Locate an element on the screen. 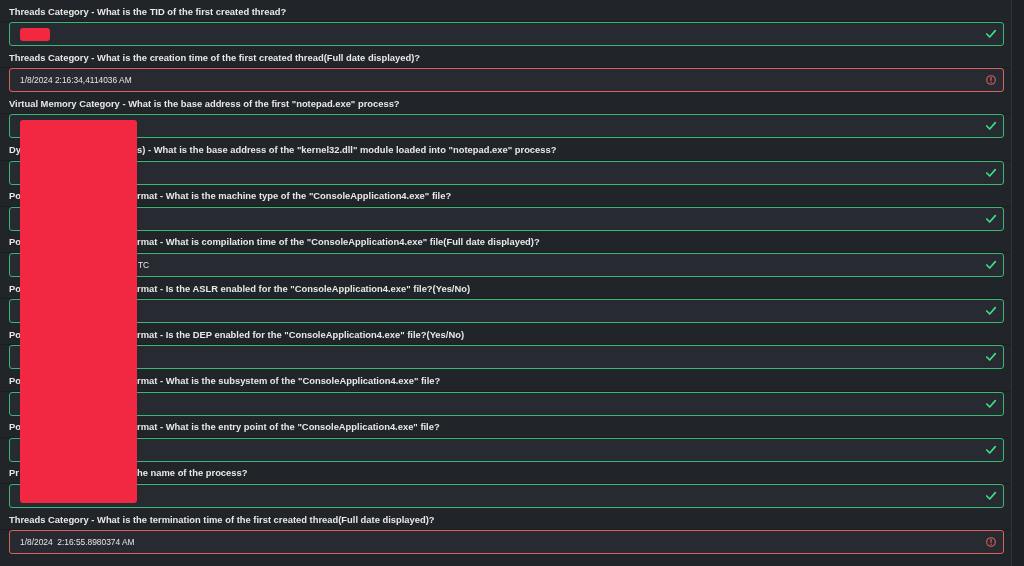 Image resolution: width=1024 pixels, height=566 pixels. question-label: Threads Category - What is the creation time of the first created thread(Full date displayed)? is located at coordinates (215, 57).